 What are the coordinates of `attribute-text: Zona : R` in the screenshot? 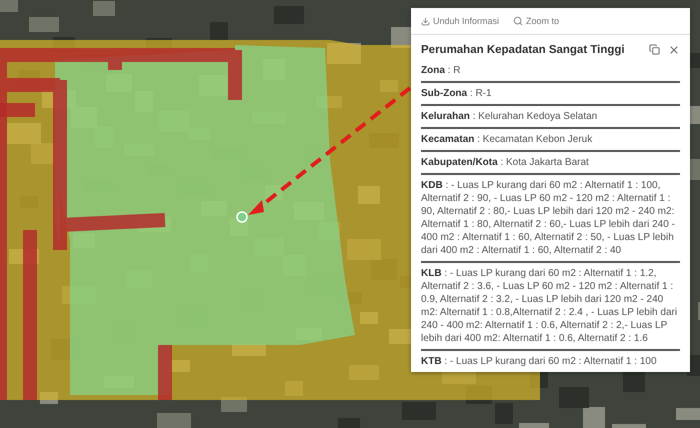 It's located at (440, 70).